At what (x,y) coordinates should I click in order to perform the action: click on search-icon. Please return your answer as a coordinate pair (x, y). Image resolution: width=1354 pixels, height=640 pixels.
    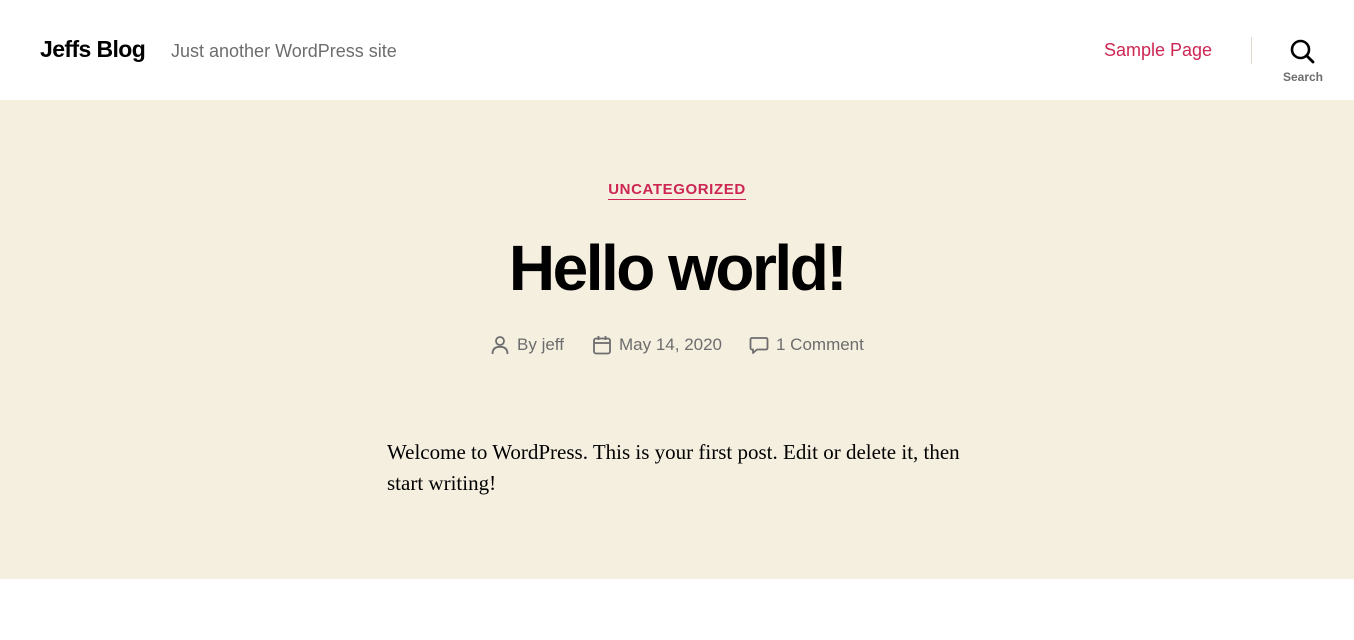
    Looking at the image, I should click on (1302, 51).